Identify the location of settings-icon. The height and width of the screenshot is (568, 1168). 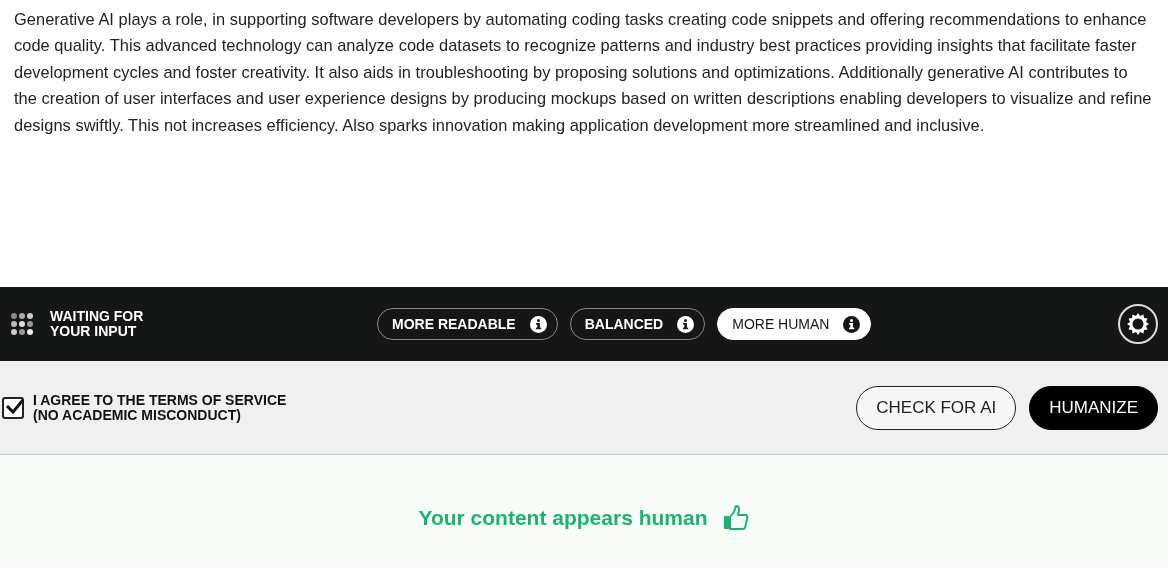
(1138, 324).